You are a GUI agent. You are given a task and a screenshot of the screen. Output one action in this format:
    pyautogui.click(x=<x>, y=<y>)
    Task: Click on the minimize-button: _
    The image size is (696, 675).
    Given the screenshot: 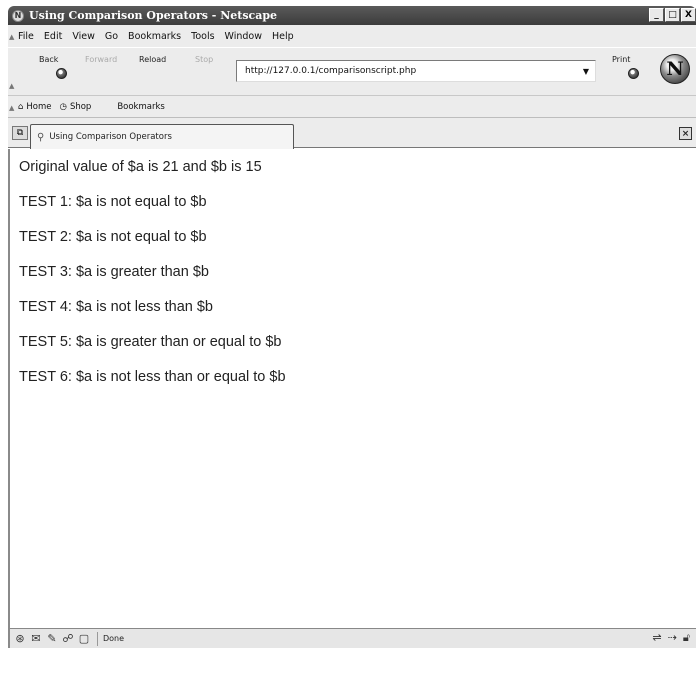 What is the action you would take?
    pyautogui.click(x=656, y=15)
    